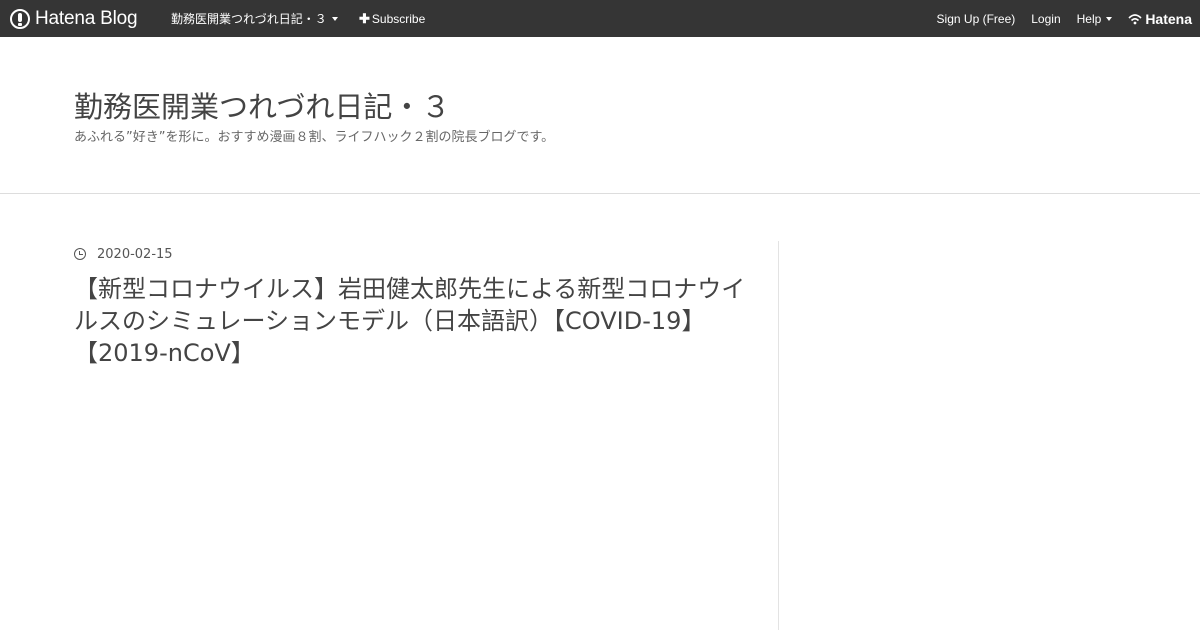 Image resolution: width=1200 pixels, height=630 pixels. I want to click on entry-date: 2020-02-15, so click(123, 254).